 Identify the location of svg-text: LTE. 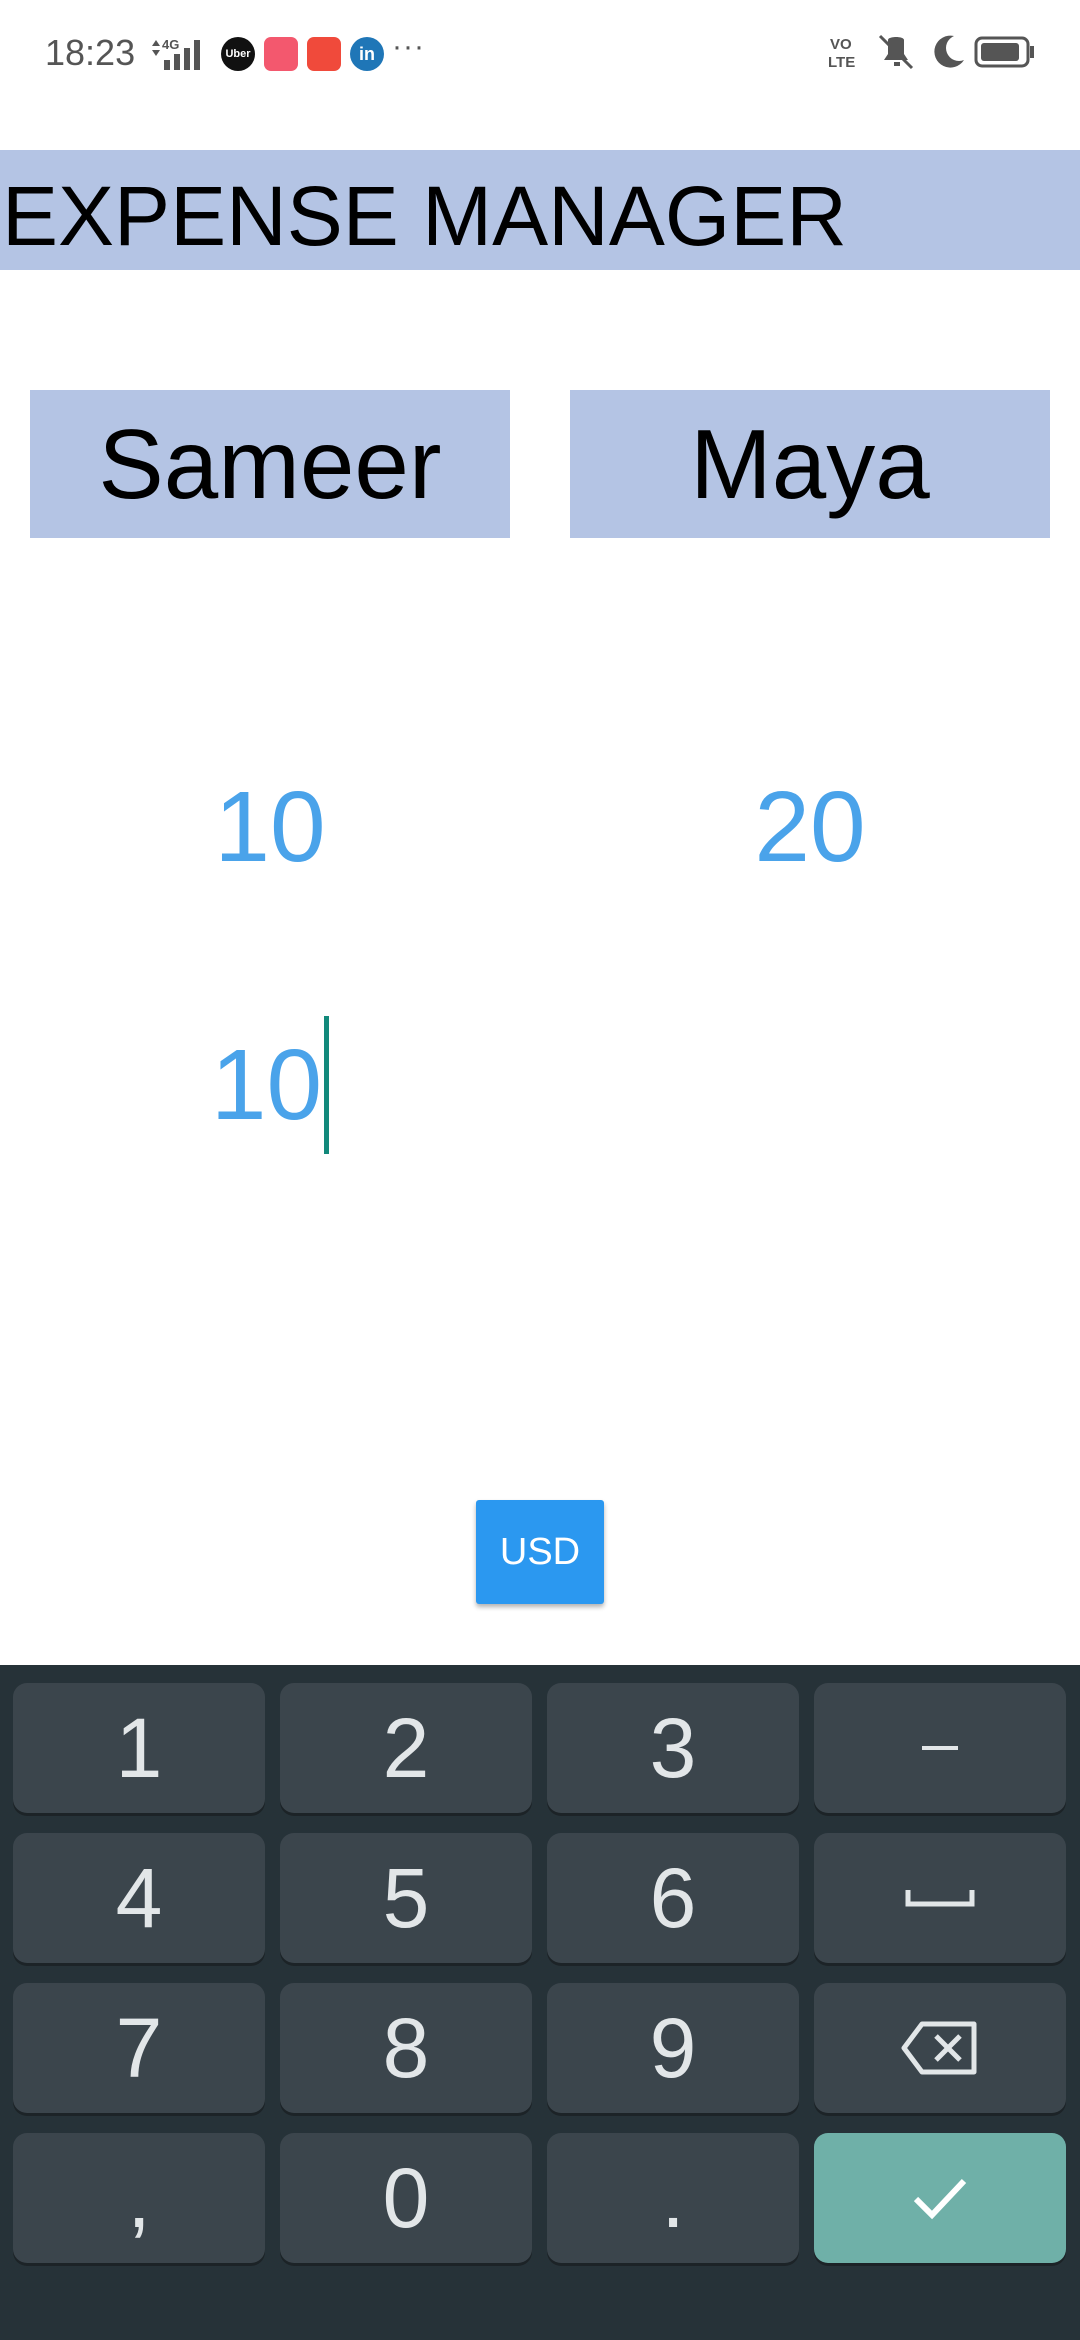
(841, 62).